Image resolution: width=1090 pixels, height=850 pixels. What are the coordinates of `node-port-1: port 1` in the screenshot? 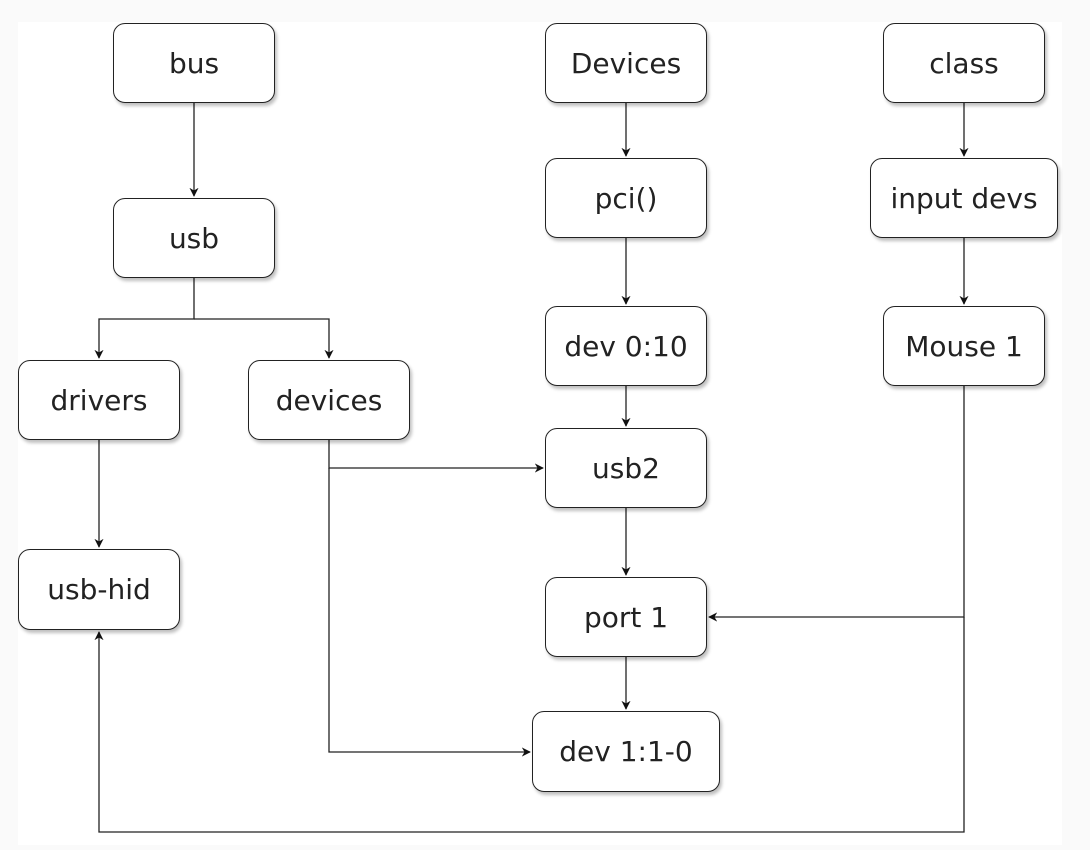 It's located at (626, 617).